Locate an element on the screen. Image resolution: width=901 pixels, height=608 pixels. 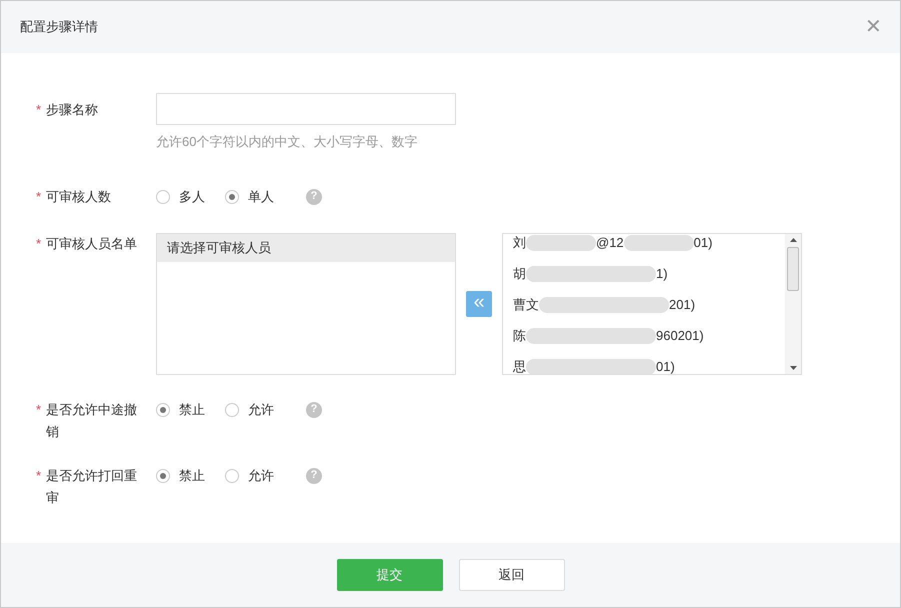
field-label: 可审核人员名单 is located at coordinates (92, 243).